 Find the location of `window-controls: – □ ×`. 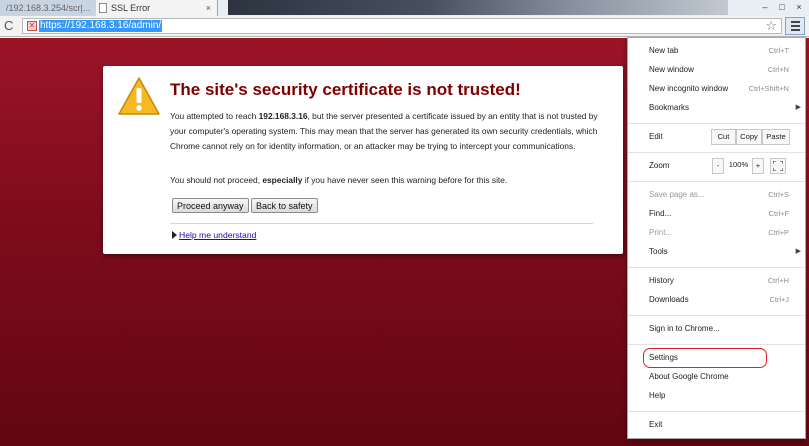

window-controls: – □ × is located at coordinates (782, 7).